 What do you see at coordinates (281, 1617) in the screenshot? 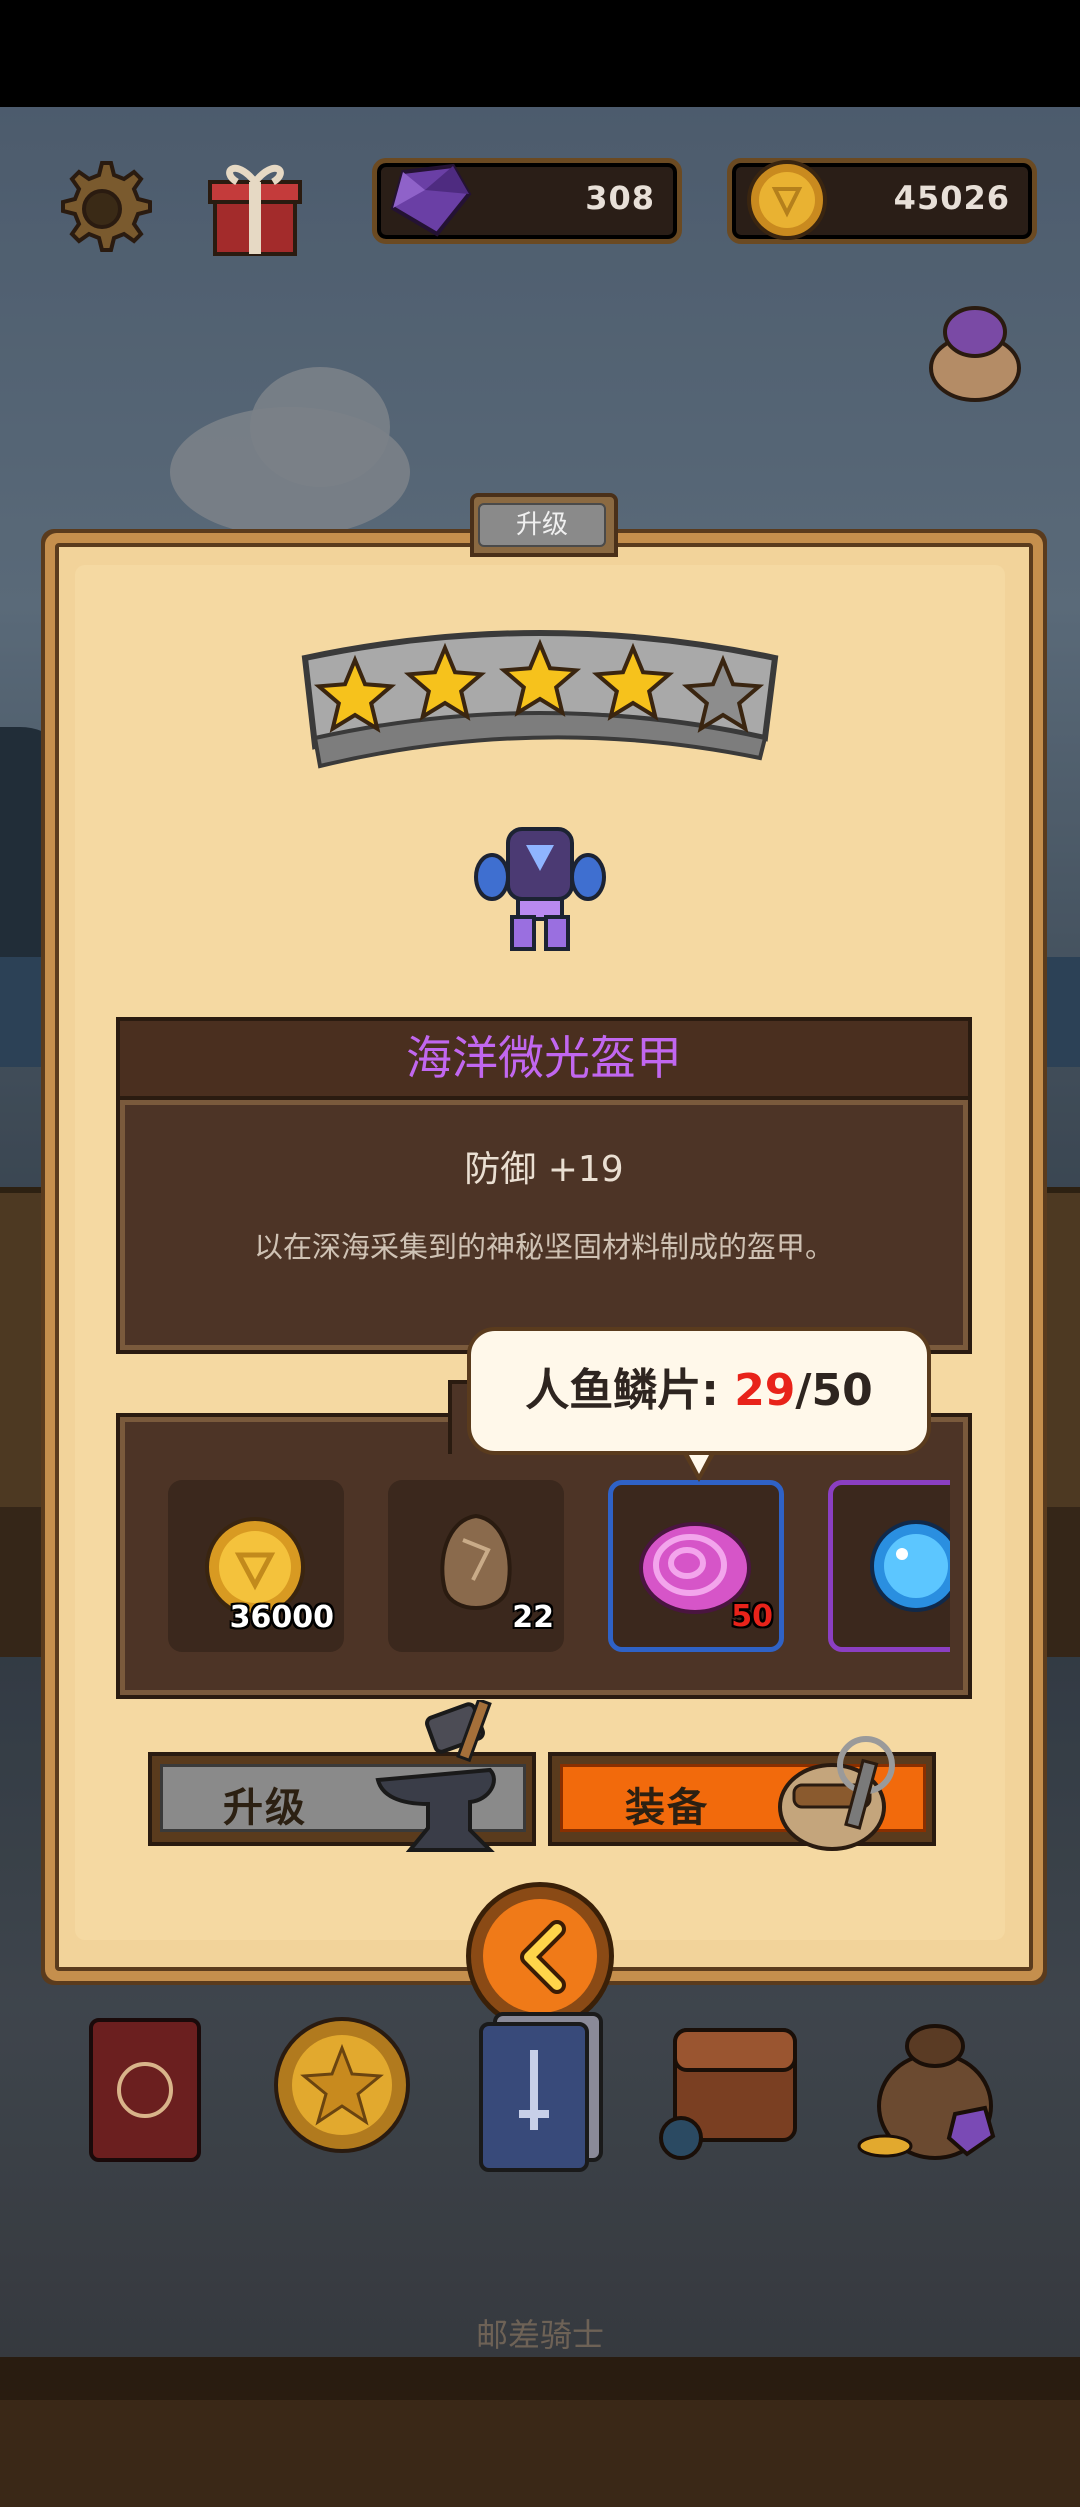
I see `material-count: 36000` at bounding box center [281, 1617].